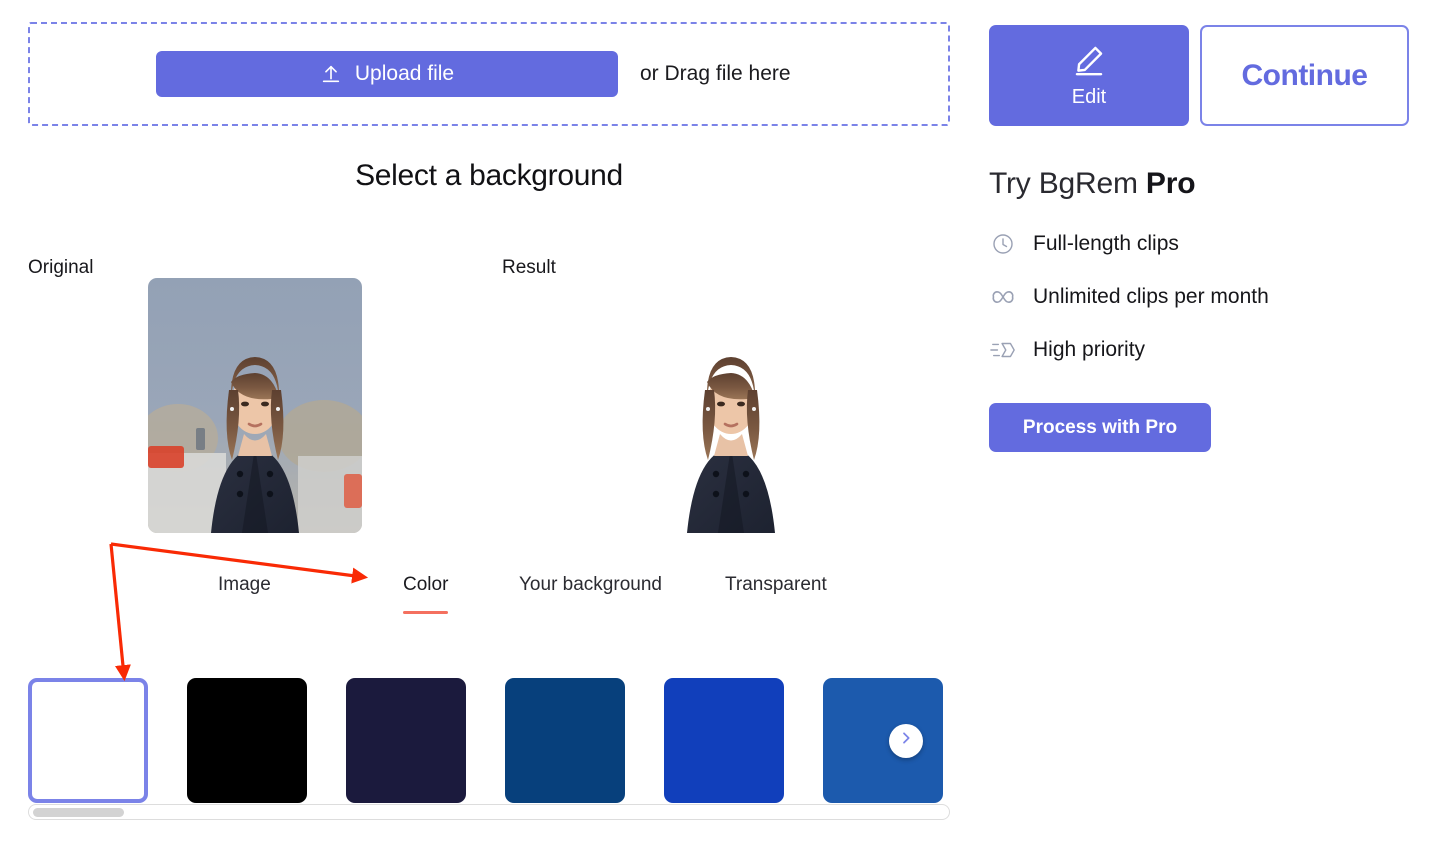  Describe the element at coordinates (1106, 243) in the screenshot. I see `feature-label-full-length-clips: Full-length clips` at that location.